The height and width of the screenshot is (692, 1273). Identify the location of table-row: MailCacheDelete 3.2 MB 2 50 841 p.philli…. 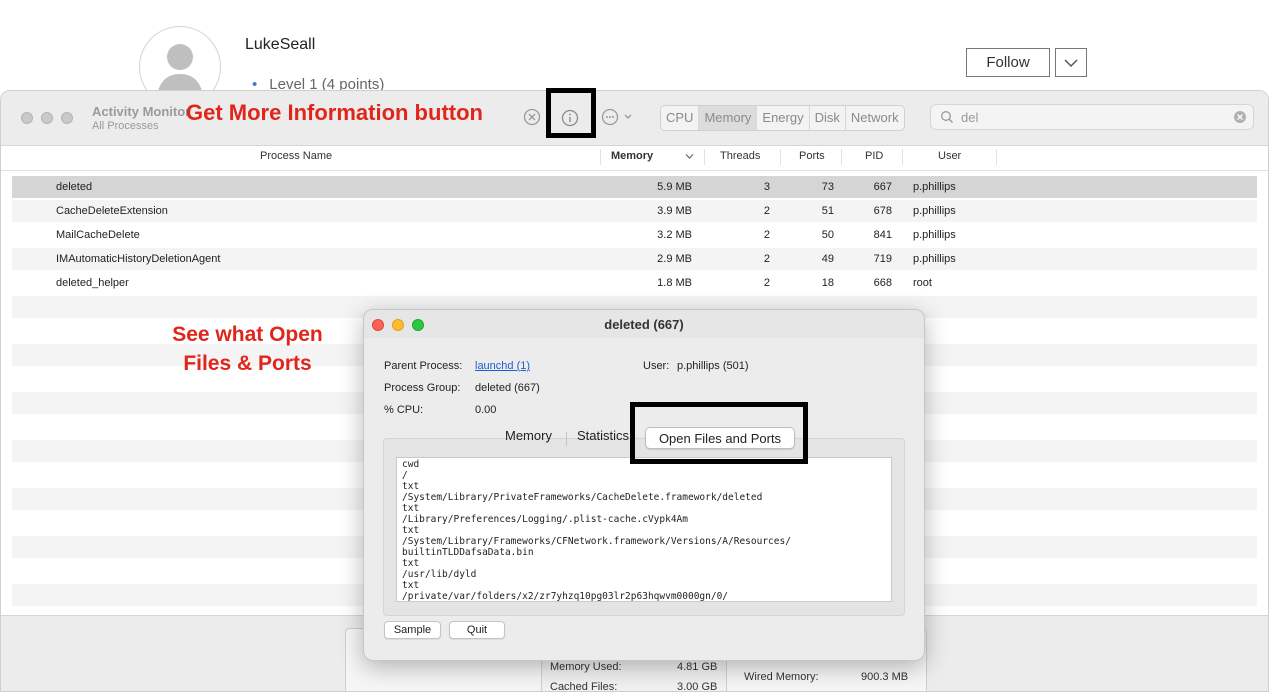
(634, 235).